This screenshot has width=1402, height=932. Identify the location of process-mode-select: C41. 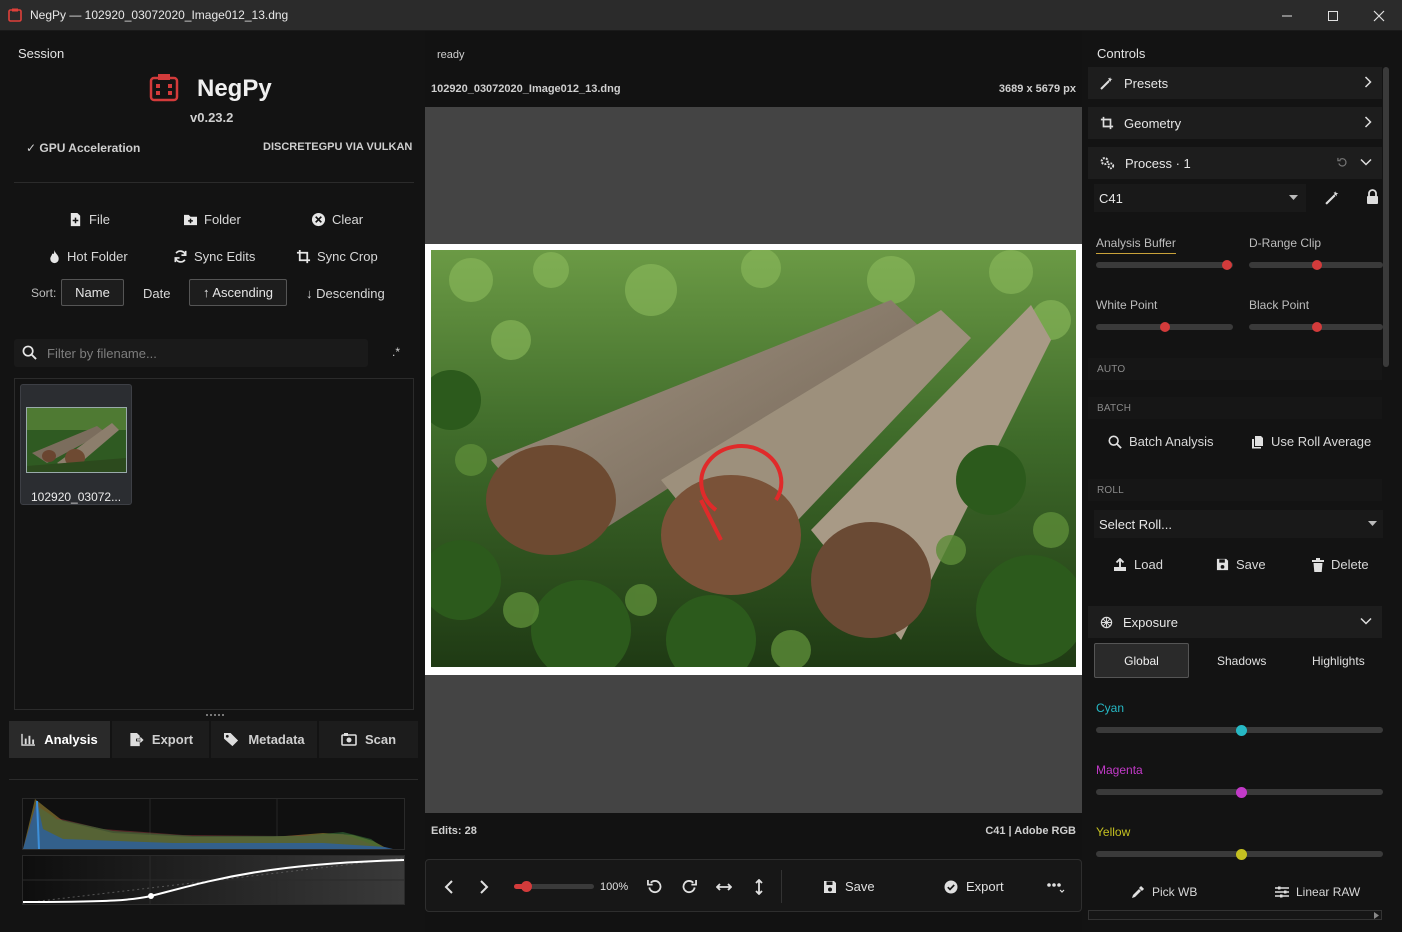
(1200, 198).